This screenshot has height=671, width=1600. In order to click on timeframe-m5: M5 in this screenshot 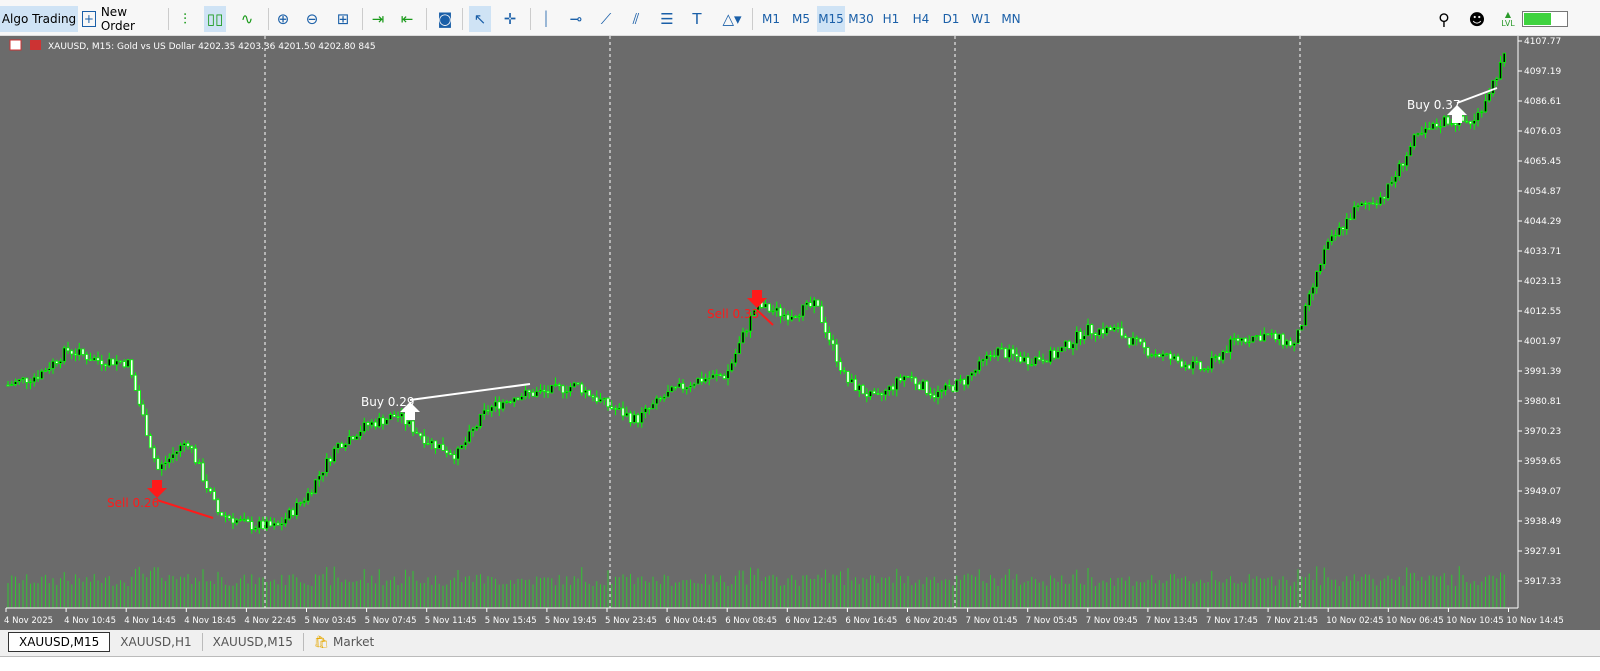, I will do `click(801, 19)`.